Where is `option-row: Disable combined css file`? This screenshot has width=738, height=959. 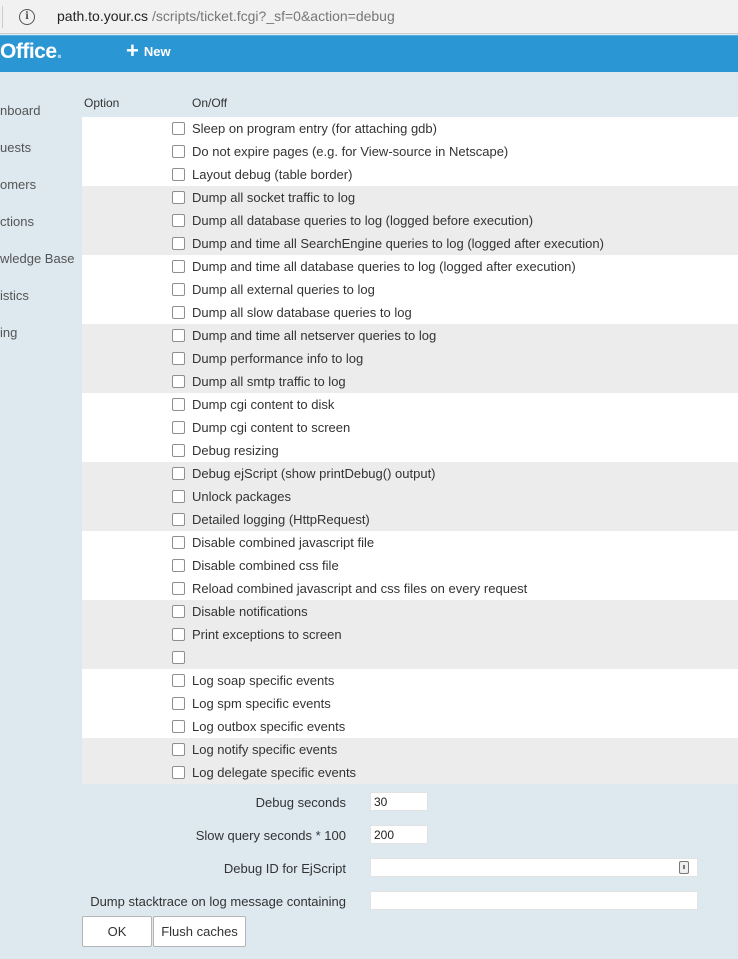
option-row: Disable combined css file is located at coordinates (410, 565).